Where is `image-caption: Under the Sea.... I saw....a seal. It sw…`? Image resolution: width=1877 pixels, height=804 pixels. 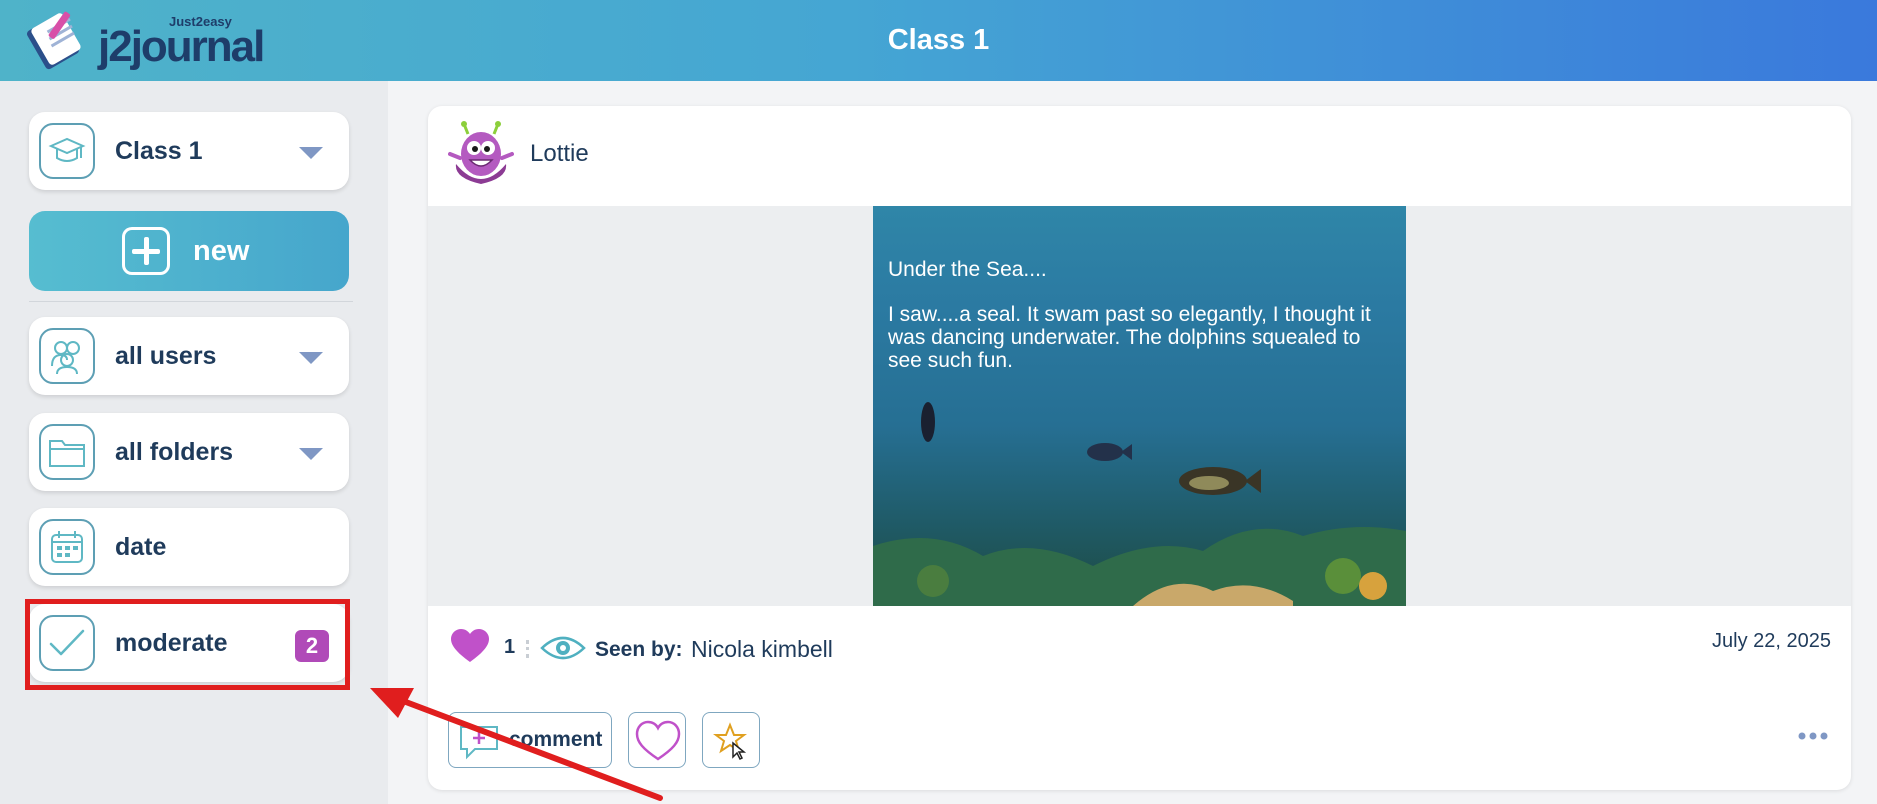
image-caption: Under the Sea.... I saw....a seal. It sw… is located at coordinates (1138, 315).